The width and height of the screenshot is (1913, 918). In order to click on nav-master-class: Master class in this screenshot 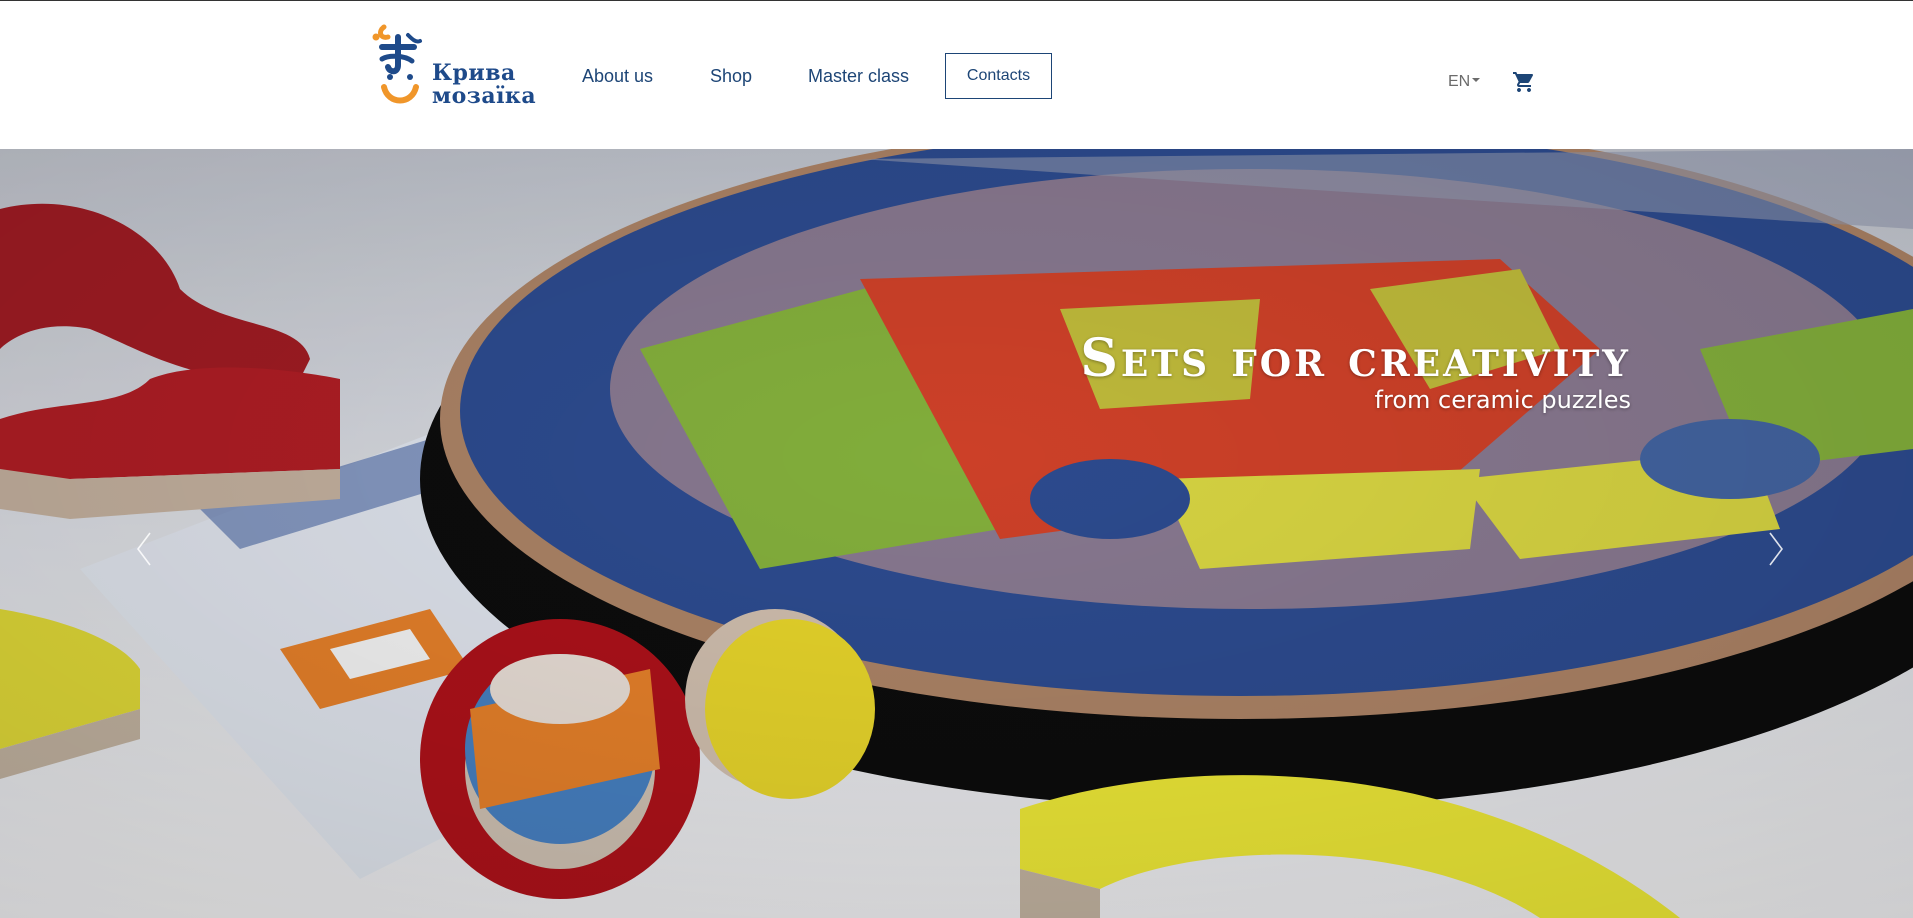, I will do `click(858, 76)`.